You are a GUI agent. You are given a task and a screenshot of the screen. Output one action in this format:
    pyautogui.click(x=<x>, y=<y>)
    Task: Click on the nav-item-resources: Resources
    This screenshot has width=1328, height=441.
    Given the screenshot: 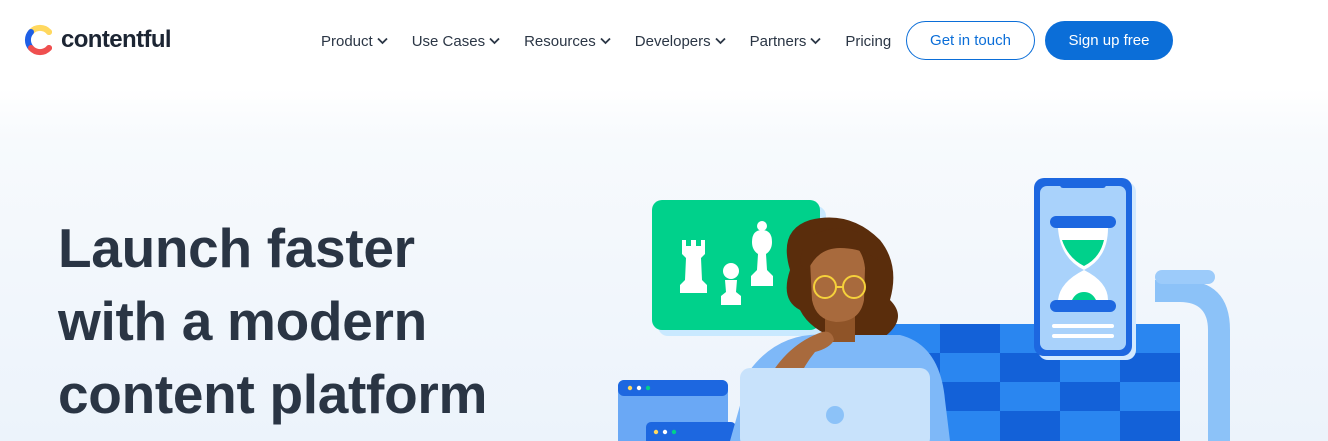 What is the action you would take?
    pyautogui.click(x=567, y=41)
    